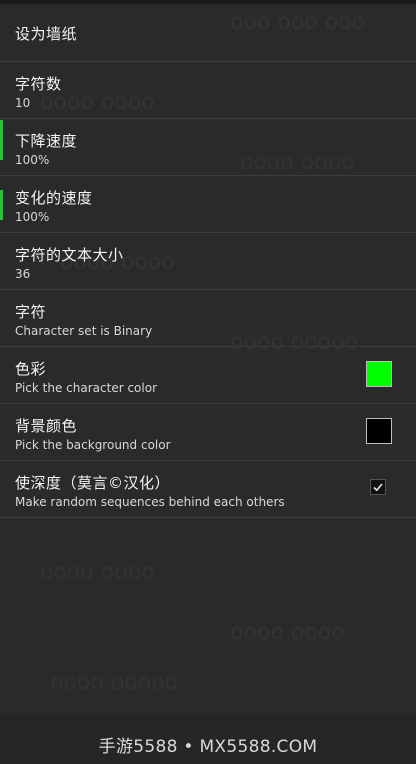 The width and height of the screenshot is (416, 764). I want to click on setting-character-color: 色彩 Pick the character color, so click(208, 375).